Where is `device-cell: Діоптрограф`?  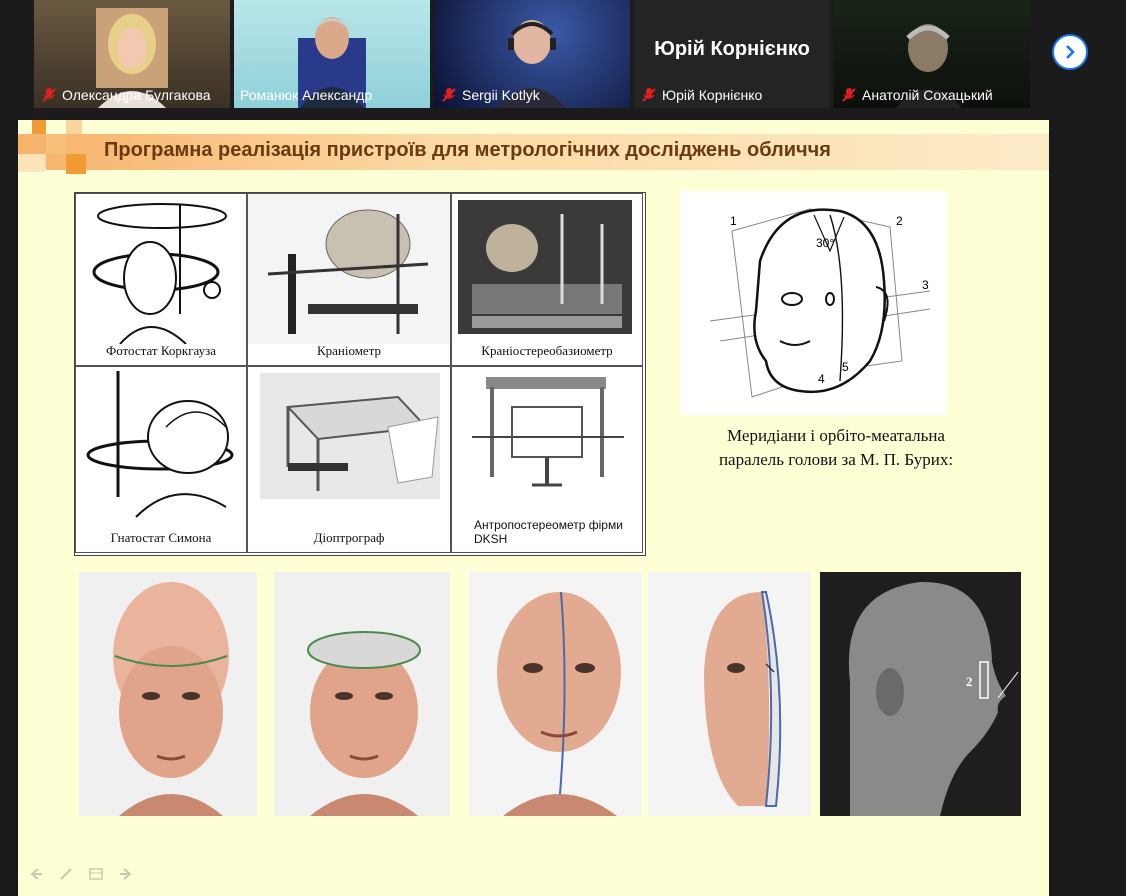
device-cell: Діоптрограф is located at coordinates (349, 459).